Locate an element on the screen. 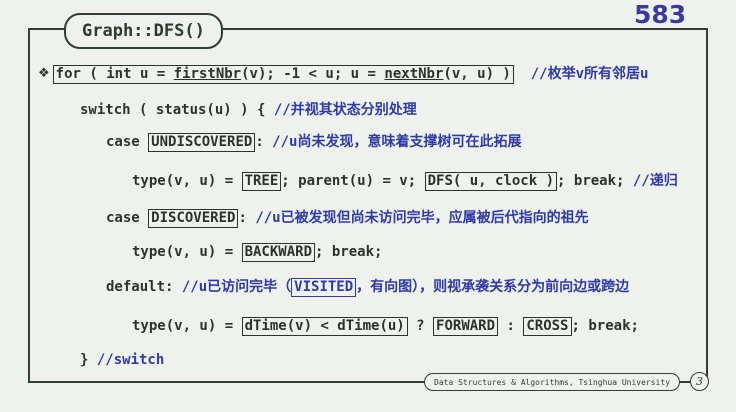 The height and width of the screenshot is (412, 736). frame-left-rule is located at coordinates (29, 205).